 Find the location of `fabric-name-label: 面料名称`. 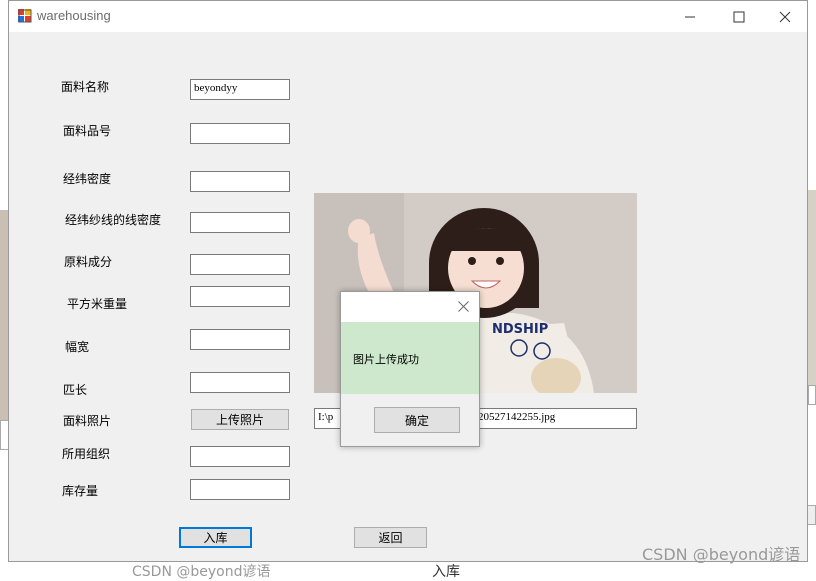

fabric-name-label: 面料名称 is located at coordinates (85, 87).